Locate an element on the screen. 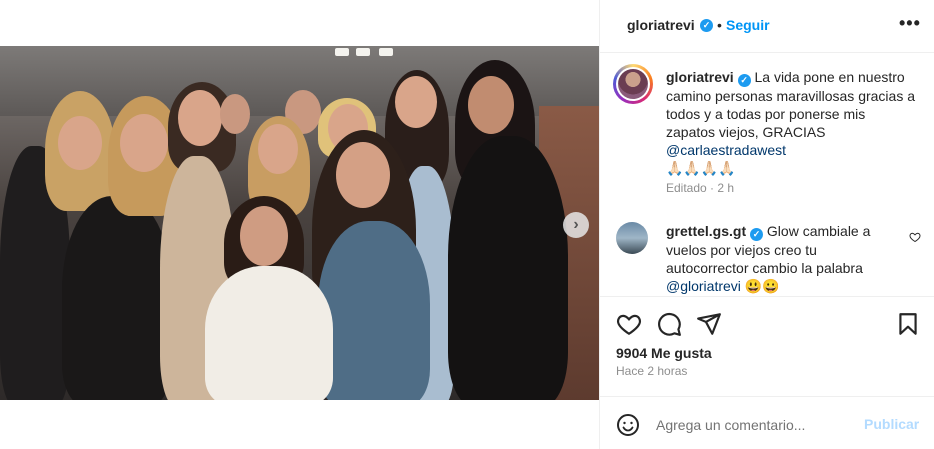 Image resolution: width=934 pixels, height=449 pixels. comment-mention-link: @gloriatrevi is located at coordinates (703, 286).